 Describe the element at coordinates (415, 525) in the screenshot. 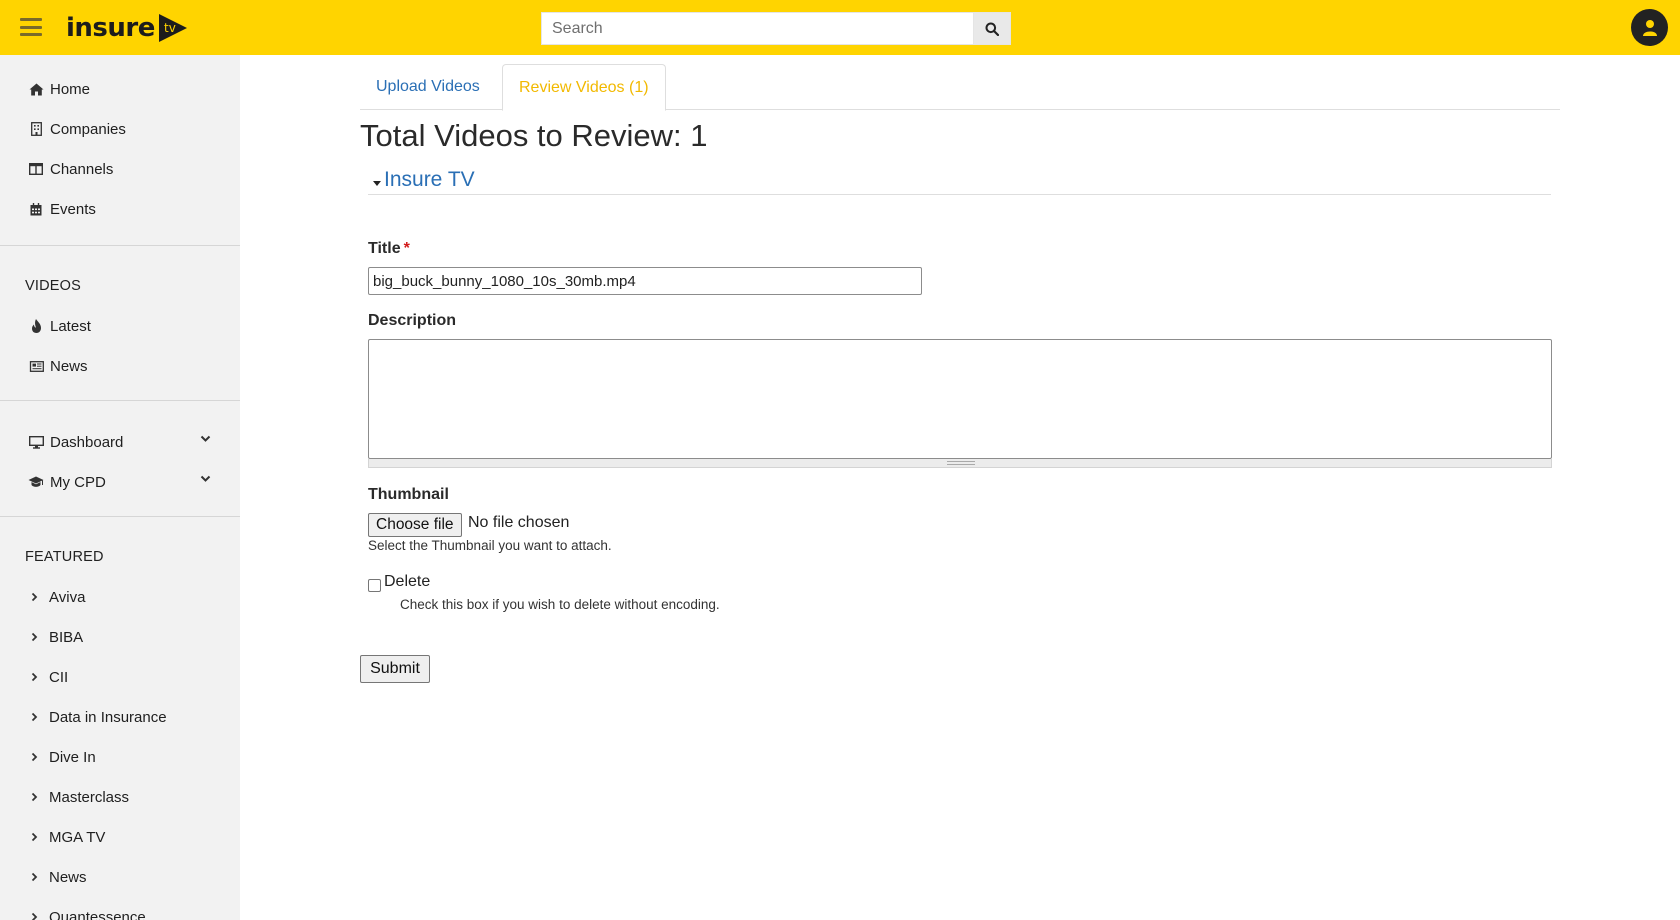

I see `choose-file-button: Choose file` at that location.